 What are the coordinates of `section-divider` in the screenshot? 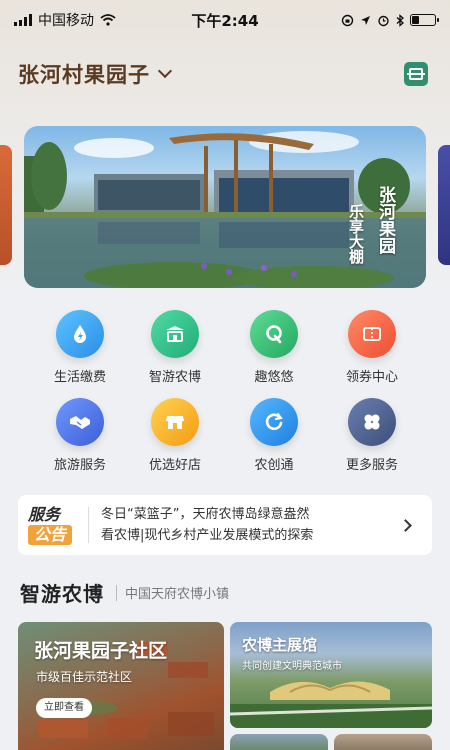 It's located at (116, 592).